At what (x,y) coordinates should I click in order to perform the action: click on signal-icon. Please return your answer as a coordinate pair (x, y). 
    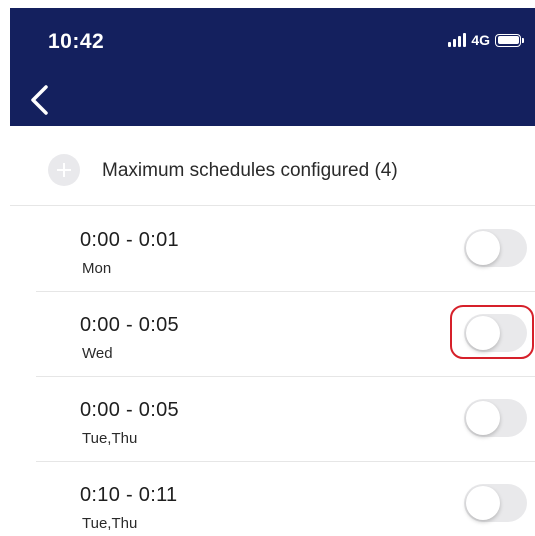
    Looking at the image, I should click on (457, 40).